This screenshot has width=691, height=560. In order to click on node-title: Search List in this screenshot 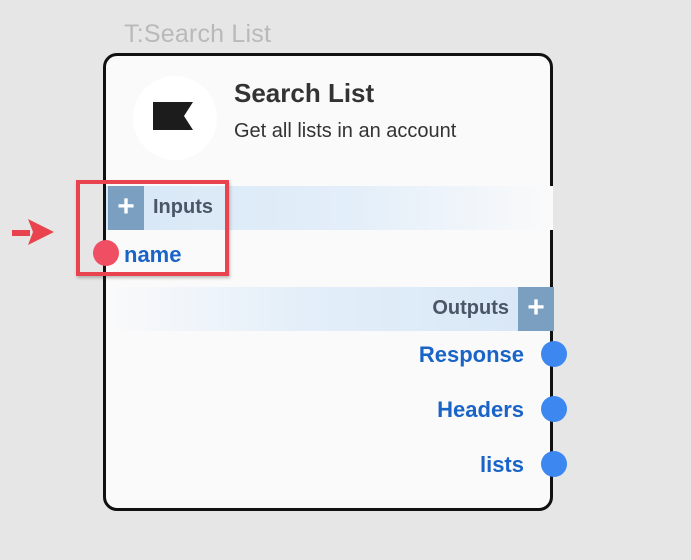, I will do `click(304, 93)`.